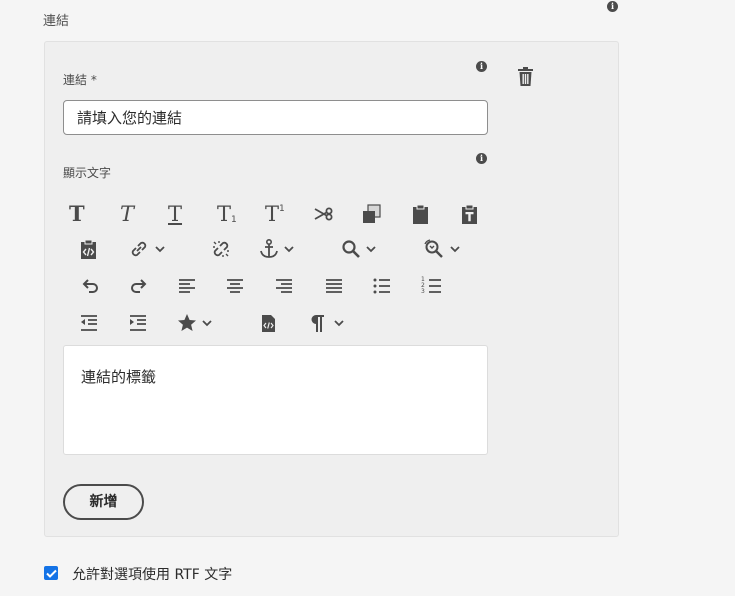 The image size is (735, 596). I want to click on section-title: 連結, so click(56, 21).